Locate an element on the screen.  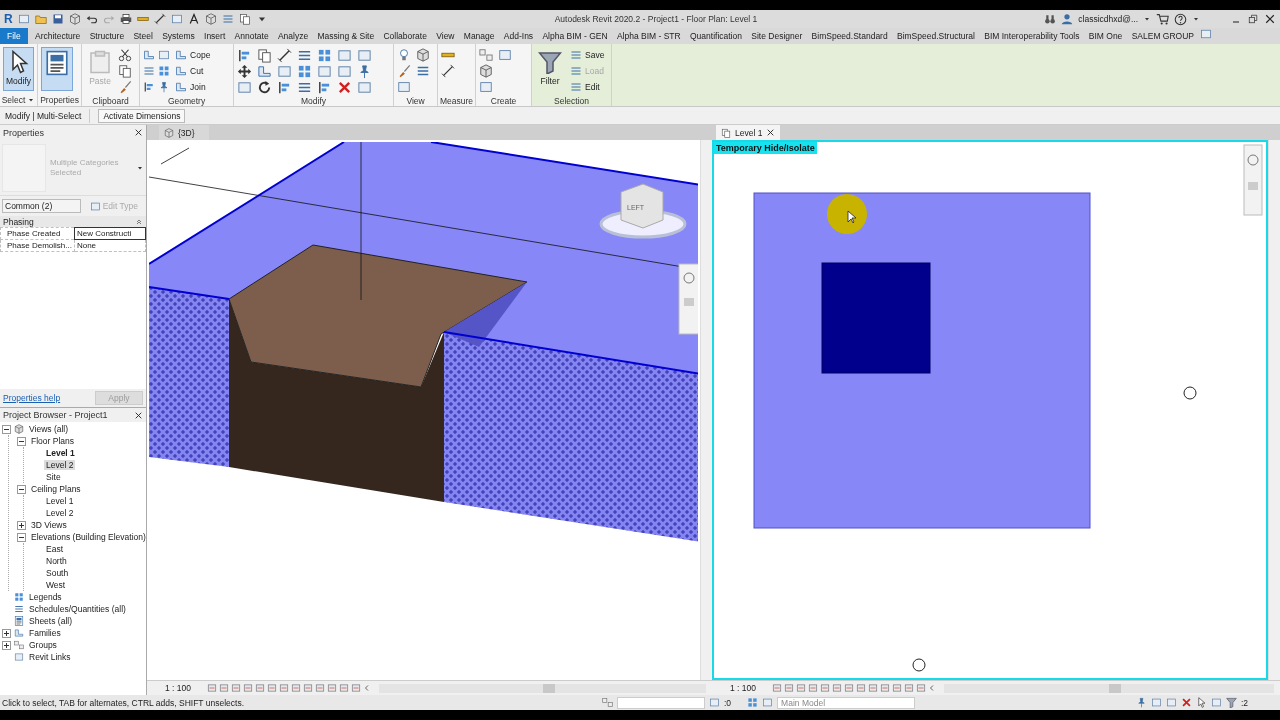
tool-button: Modify is located at coordinates (19, 69).